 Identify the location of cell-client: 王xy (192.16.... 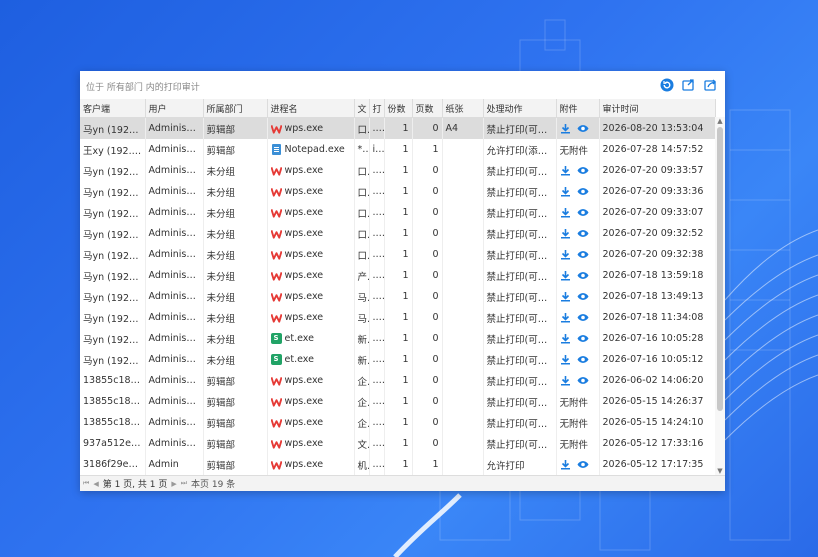
(113, 149).